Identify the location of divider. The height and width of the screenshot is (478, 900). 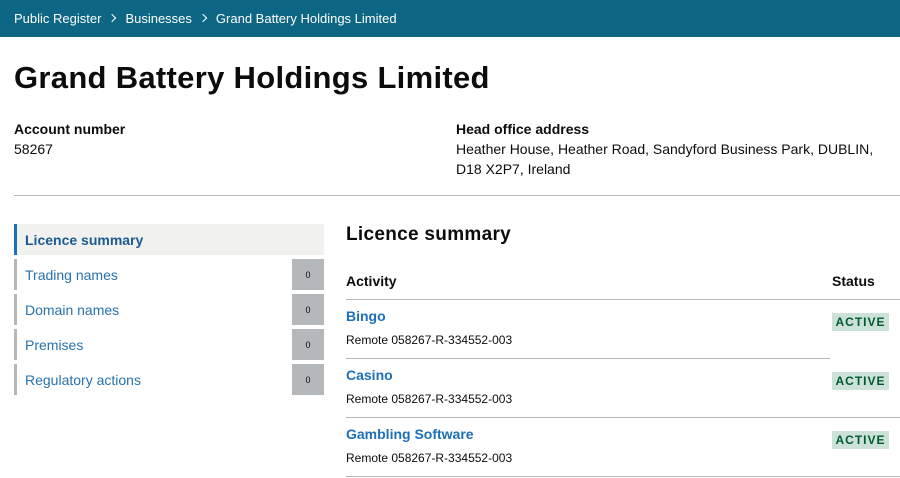
(457, 195).